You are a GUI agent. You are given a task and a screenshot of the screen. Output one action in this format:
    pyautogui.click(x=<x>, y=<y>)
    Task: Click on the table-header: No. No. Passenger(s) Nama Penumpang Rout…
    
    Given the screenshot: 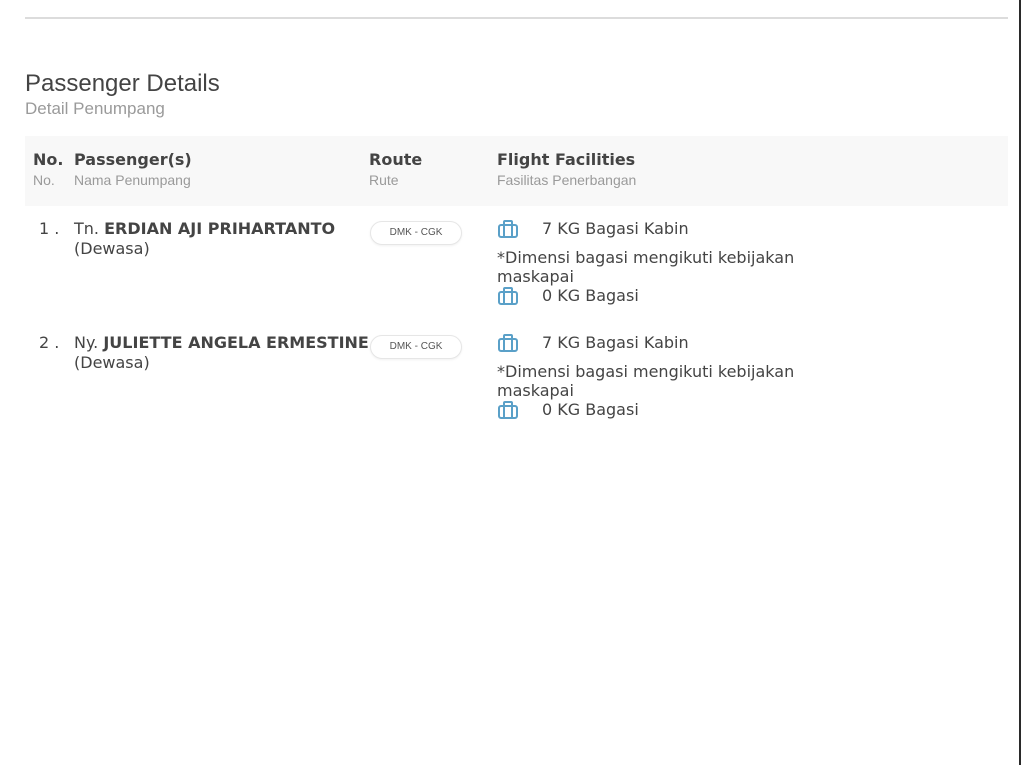 What is the action you would take?
    pyautogui.click(x=516, y=171)
    